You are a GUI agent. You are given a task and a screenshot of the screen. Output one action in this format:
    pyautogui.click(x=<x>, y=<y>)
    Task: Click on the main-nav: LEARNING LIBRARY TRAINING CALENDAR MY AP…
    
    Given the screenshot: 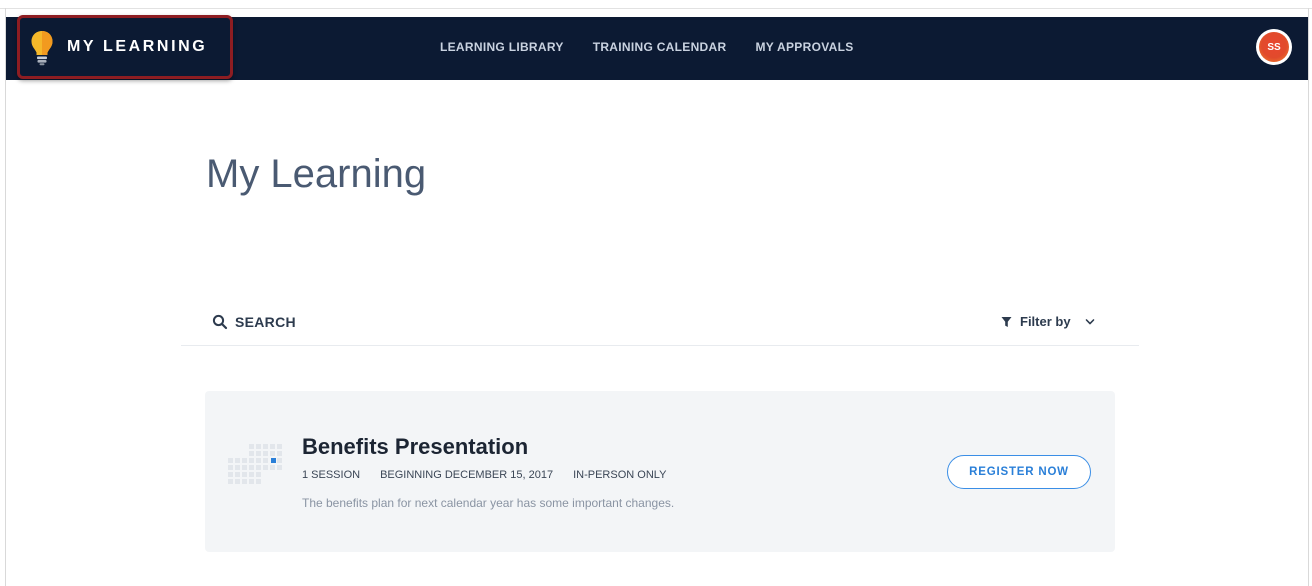 What is the action you would take?
    pyautogui.click(x=647, y=47)
    